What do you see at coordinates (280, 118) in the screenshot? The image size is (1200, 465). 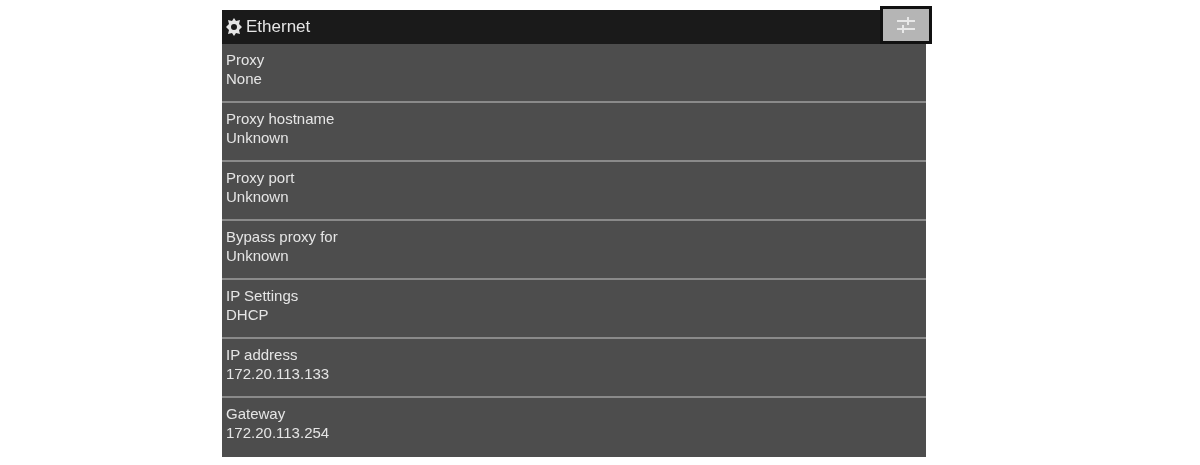 I see `row-label: Proxy hostname` at bounding box center [280, 118].